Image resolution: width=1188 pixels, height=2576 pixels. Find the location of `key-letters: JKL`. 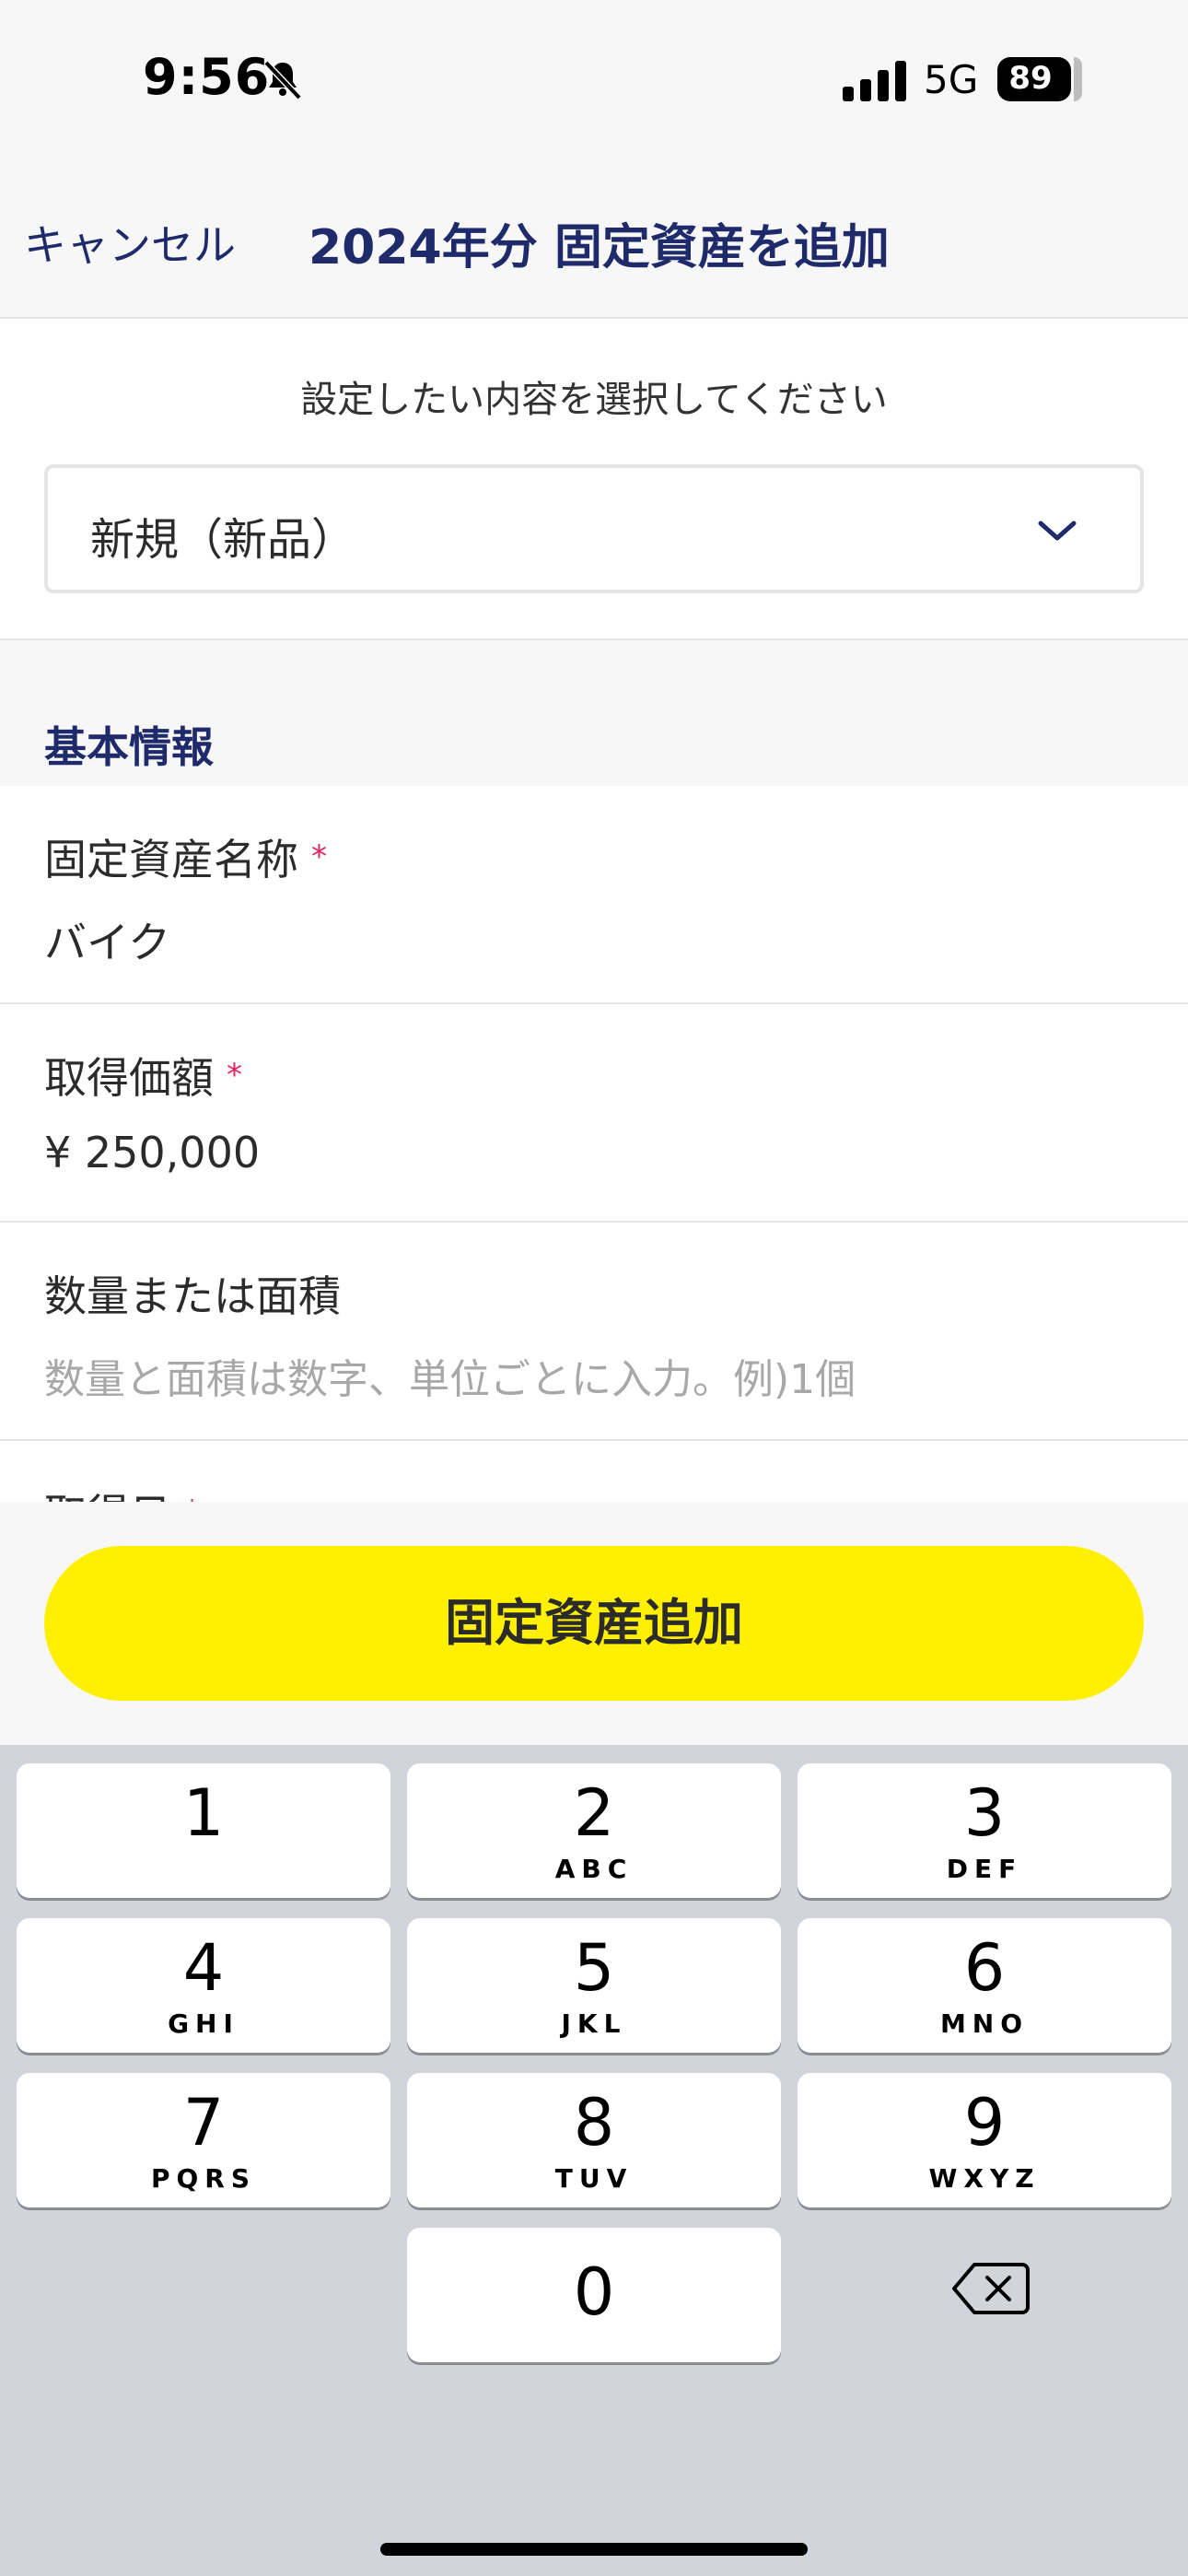

key-letters: JKL is located at coordinates (594, 2023).